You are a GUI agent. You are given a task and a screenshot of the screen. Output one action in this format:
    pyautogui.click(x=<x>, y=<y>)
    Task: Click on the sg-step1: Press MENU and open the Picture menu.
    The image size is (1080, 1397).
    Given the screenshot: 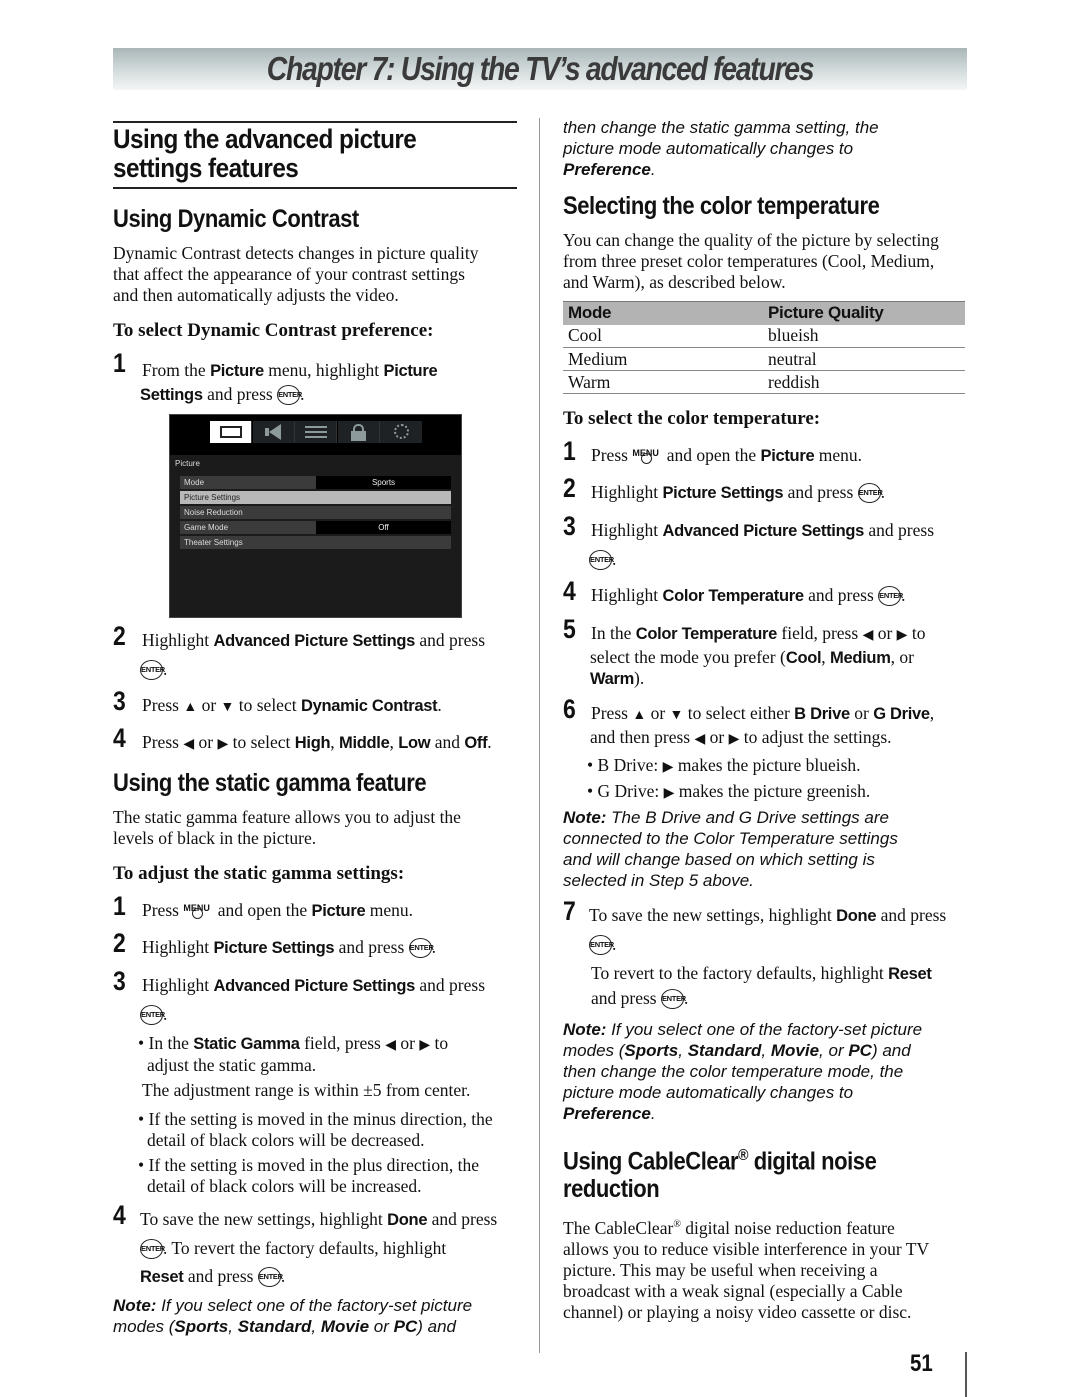 What is the action you would take?
    pyautogui.click(x=277, y=911)
    